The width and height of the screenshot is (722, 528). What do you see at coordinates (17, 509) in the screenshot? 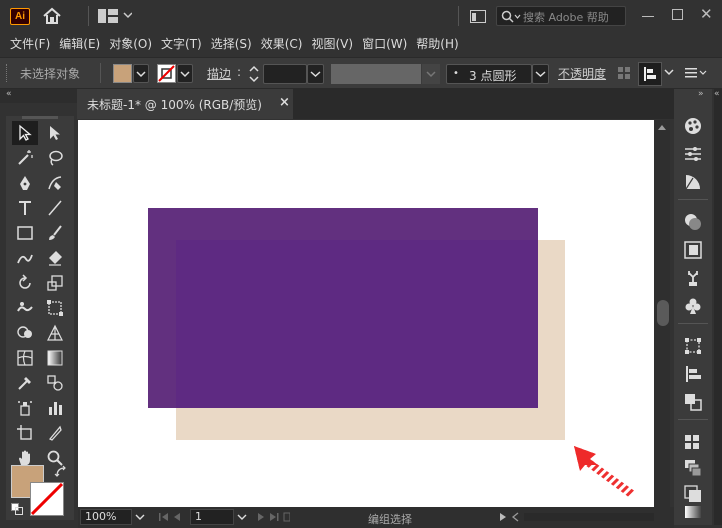
I see `default-fill-stroke-icon` at bounding box center [17, 509].